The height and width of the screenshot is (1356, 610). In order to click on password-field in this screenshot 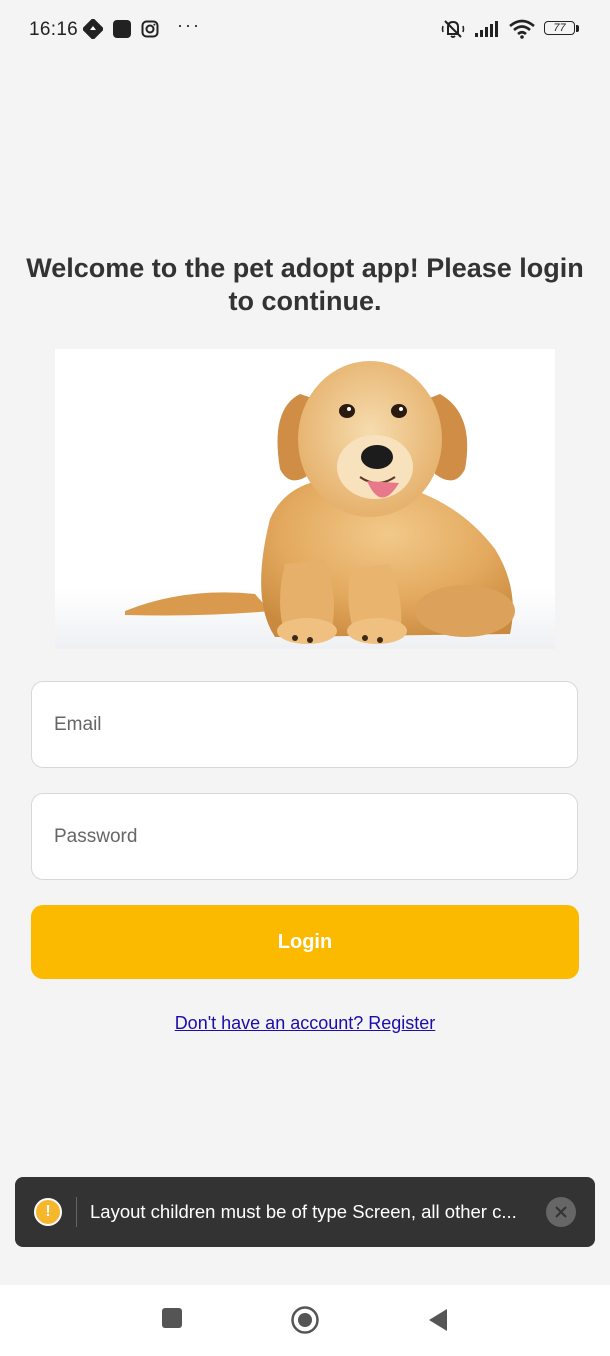, I will do `click(304, 836)`.